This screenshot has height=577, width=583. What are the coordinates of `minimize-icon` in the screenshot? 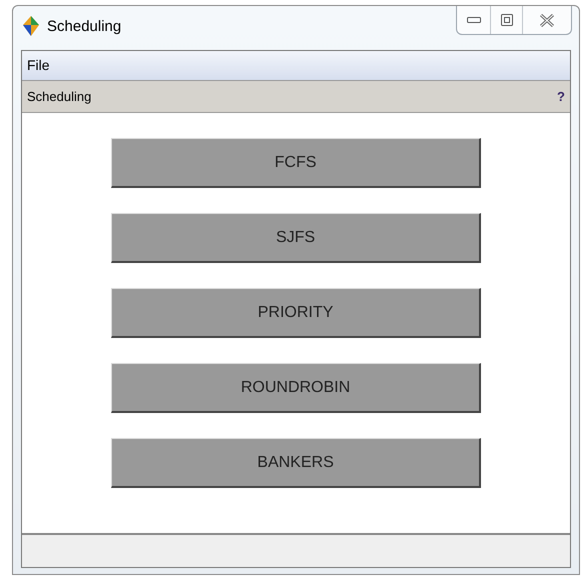 It's located at (473, 20).